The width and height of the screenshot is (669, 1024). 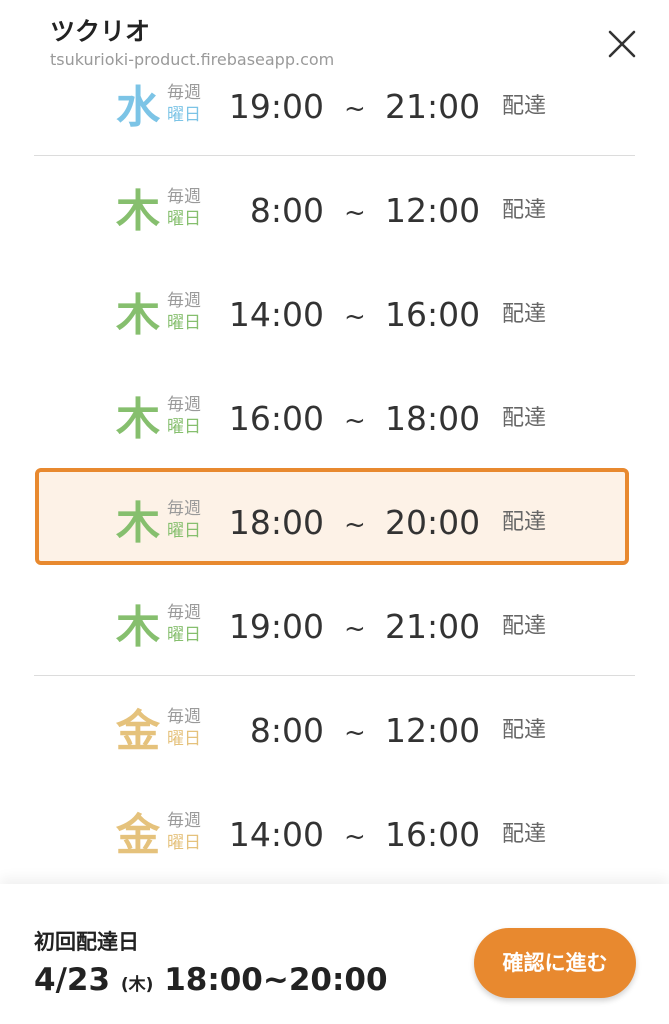 What do you see at coordinates (334, 954) in the screenshot?
I see `summary-footer: 初回配達日 4/23 (木) 18:00~20:00 確認に進む` at bounding box center [334, 954].